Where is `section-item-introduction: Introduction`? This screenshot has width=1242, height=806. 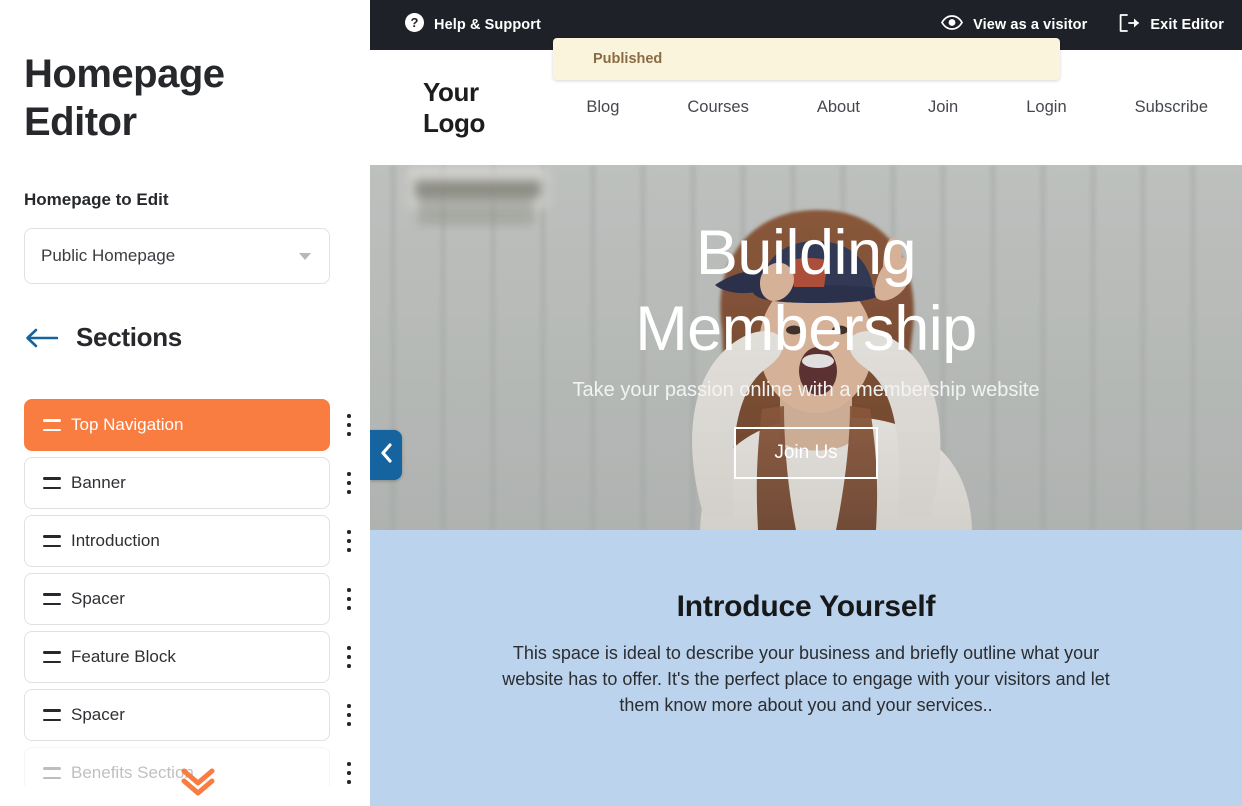
section-item-introduction: Introduction is located at coordinates (177, 541).